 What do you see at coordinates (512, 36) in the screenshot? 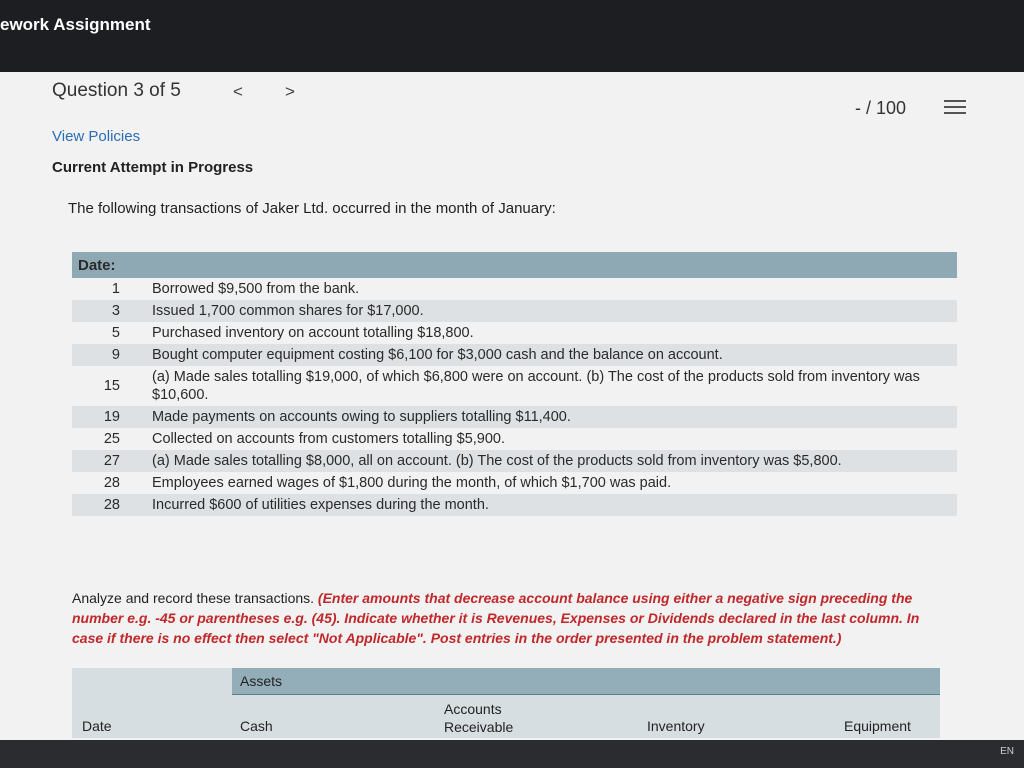
I see `app-header: ework Assignment` at bounding box center [512, 36].